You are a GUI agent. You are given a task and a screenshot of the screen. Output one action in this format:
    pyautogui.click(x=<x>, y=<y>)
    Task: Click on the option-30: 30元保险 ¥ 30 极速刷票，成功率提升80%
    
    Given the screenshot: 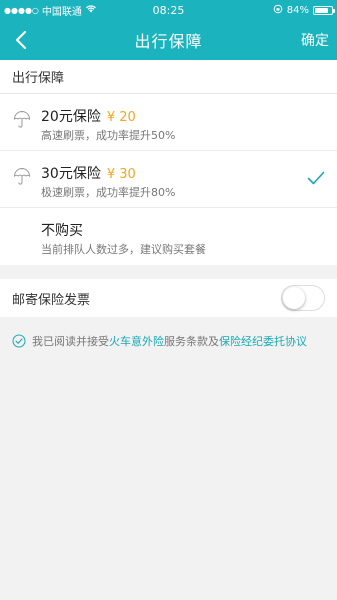 What is the action you would take?
    pyautogui.click(x=168, y=179)
    